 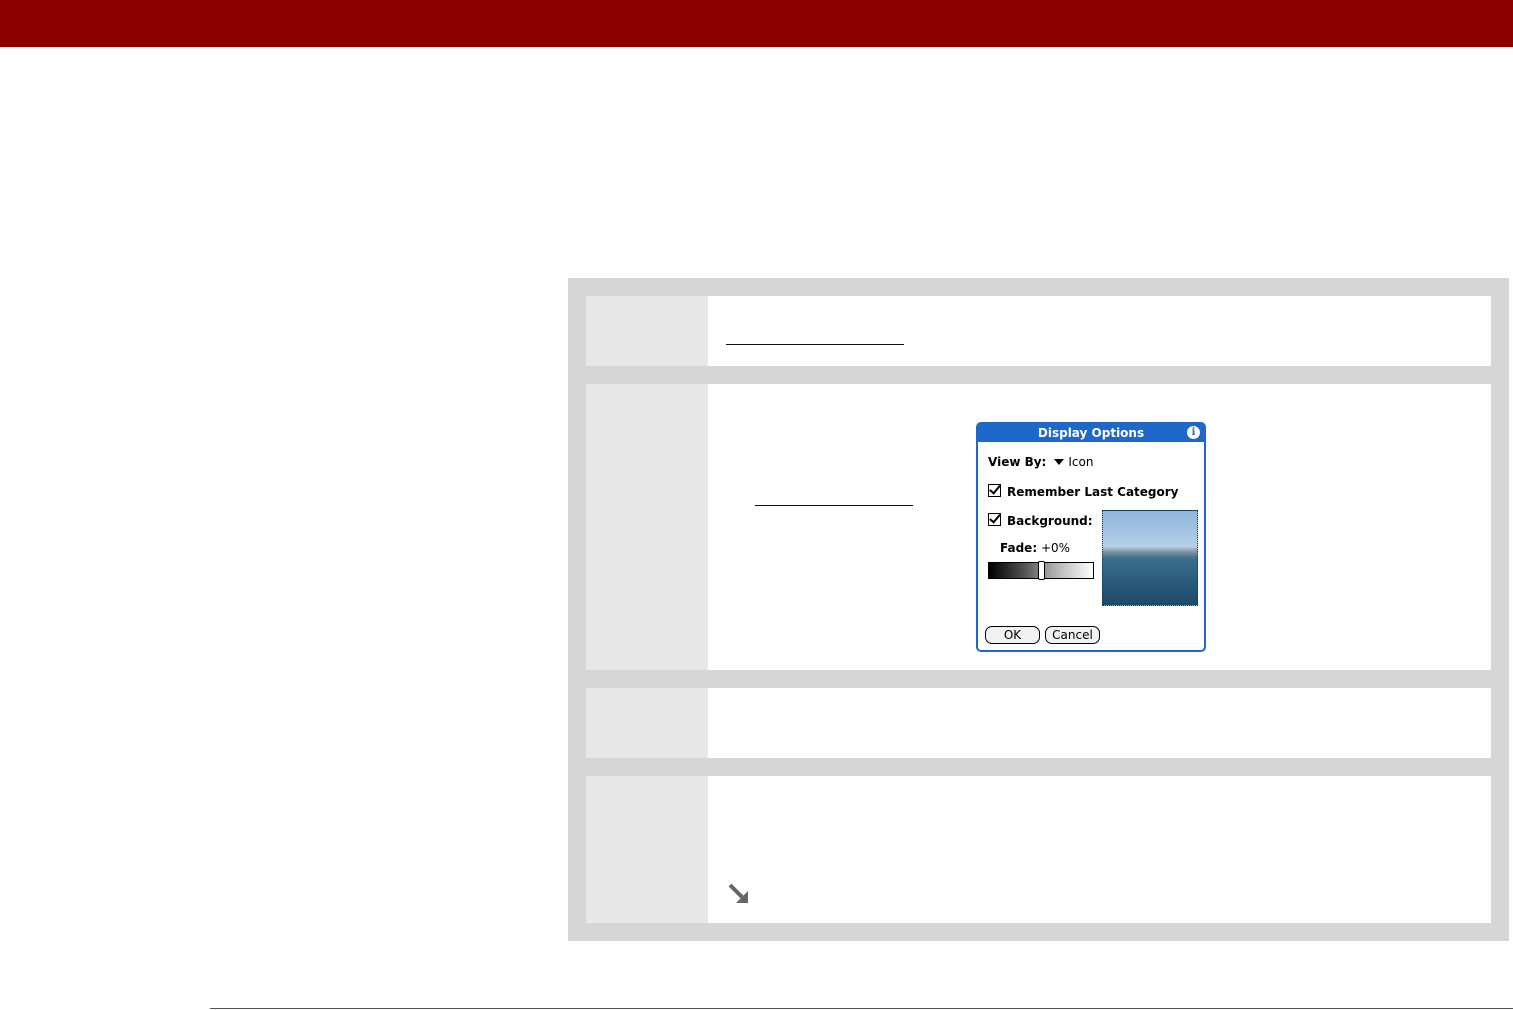 What do you see at coordinates (1055, 548) in the screenshot?
I see `fade-value: +0%` at bounding box center [1055, 548].